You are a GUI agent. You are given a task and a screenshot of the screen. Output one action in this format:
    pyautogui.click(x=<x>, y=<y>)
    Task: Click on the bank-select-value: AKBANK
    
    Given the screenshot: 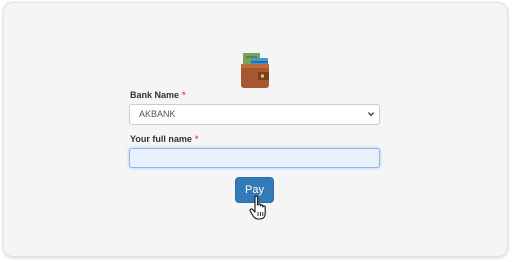 What is the action you would take?
    pyautogui.click(x=157, y=114)
    